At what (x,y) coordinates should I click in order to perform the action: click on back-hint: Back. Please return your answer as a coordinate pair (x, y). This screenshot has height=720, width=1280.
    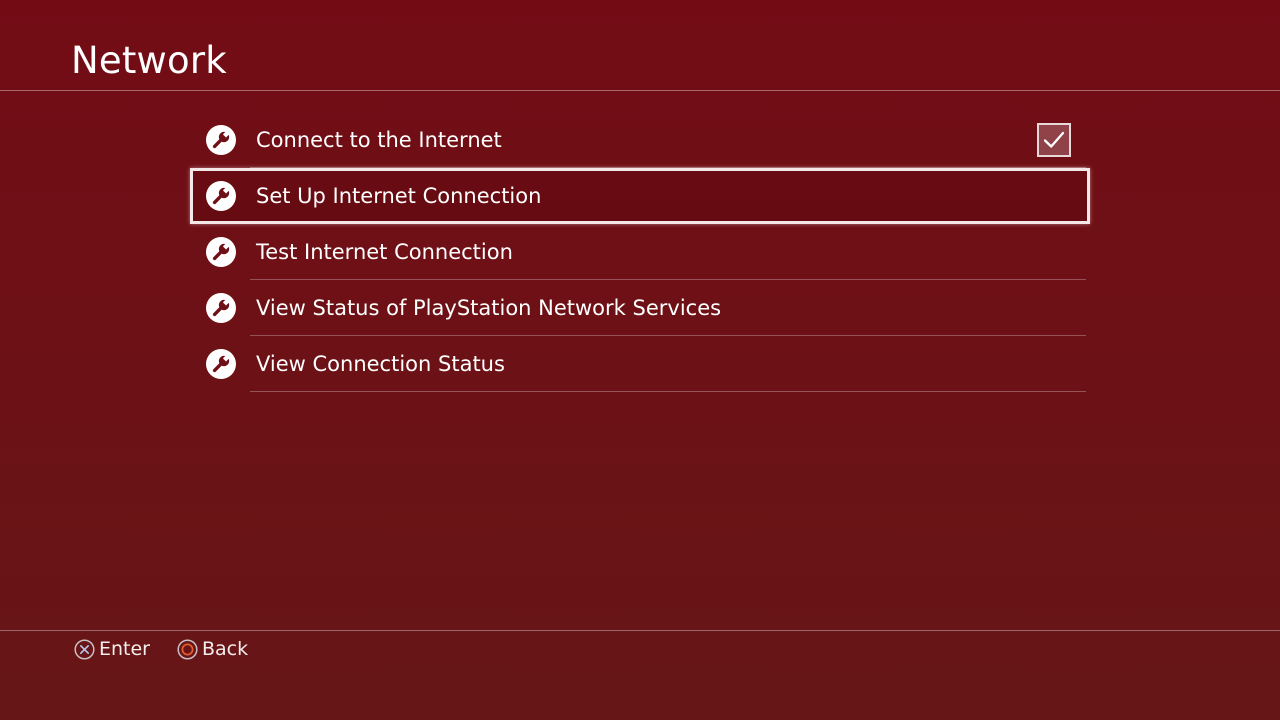
    Looking at the image, I should click on (212, 649).